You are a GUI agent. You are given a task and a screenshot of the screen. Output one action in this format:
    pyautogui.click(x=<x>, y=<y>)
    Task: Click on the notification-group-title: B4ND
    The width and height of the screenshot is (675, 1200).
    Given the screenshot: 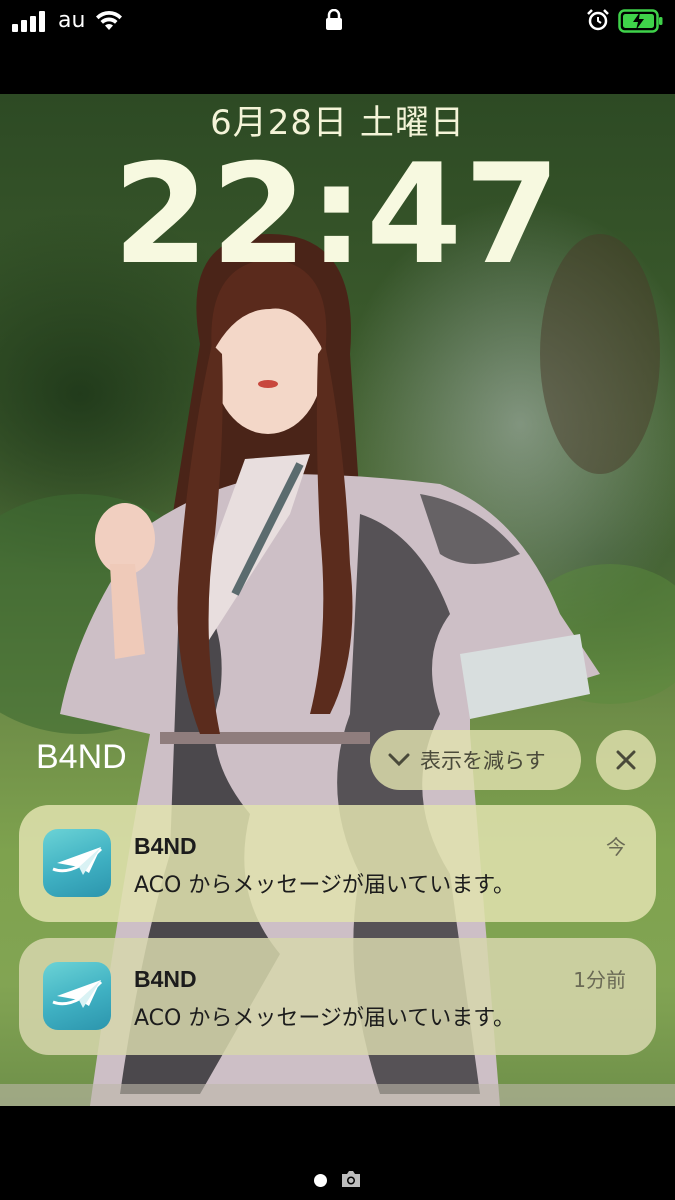 What is the action you would take?
    pyautogui.click(x=81, y=757)
    